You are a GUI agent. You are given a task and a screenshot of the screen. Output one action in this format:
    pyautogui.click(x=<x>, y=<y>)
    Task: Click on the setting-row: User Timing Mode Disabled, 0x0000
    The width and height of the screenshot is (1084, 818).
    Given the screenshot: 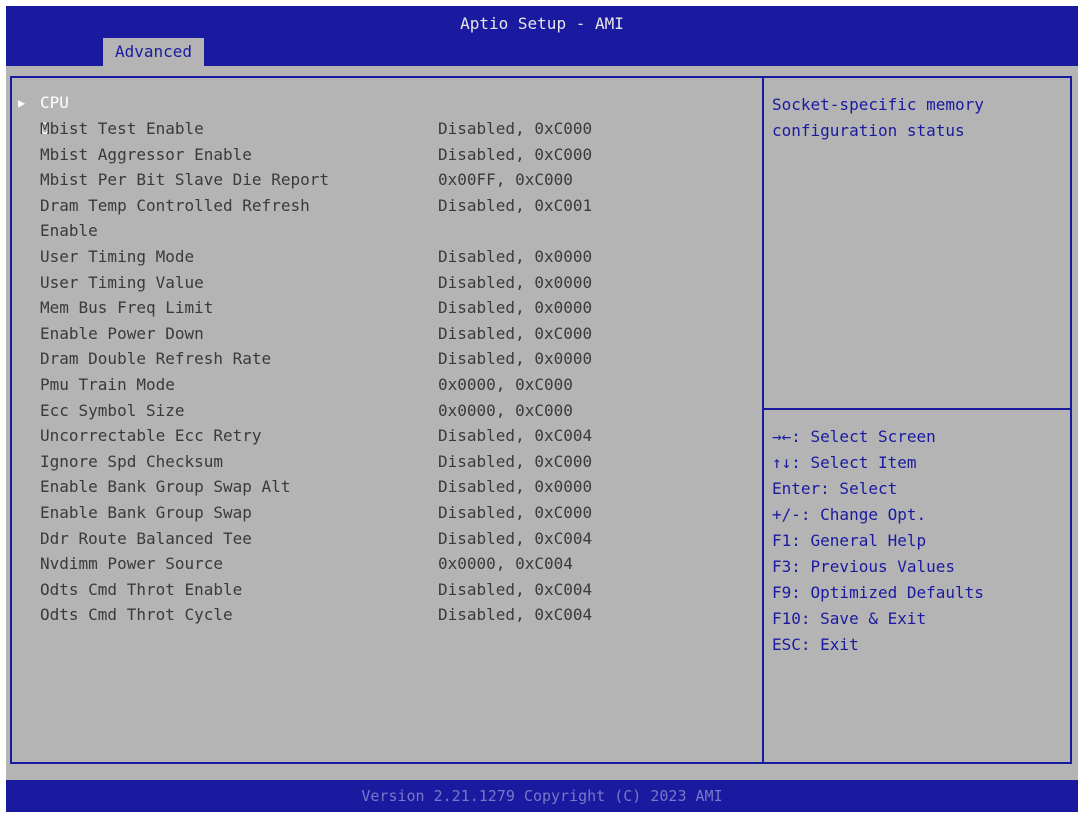 What is the action you would take?
    pyautogui.click(x=387, y=257)
    